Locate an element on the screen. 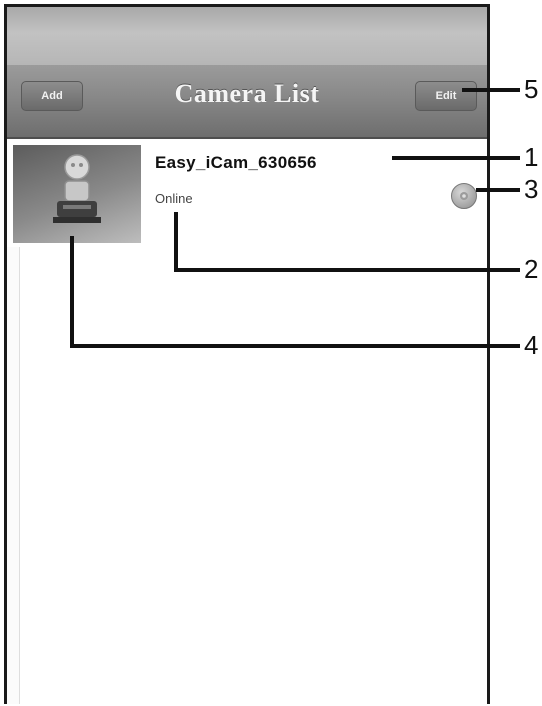 The image size is (542, 706). camera-detail-button is located at coordinates (464, 196).